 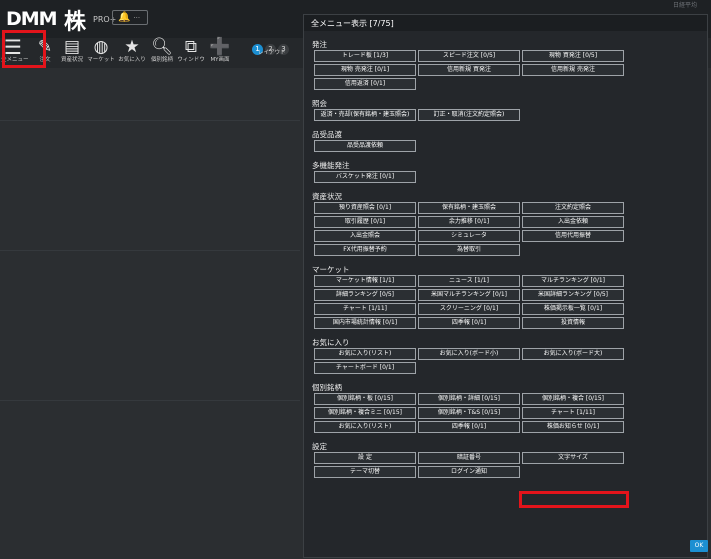 What do you see at coordinates (365, 177) in the screenshot?
I see `menu-button: バスケット発注 [0/1]` at bounding box center [365, 177].